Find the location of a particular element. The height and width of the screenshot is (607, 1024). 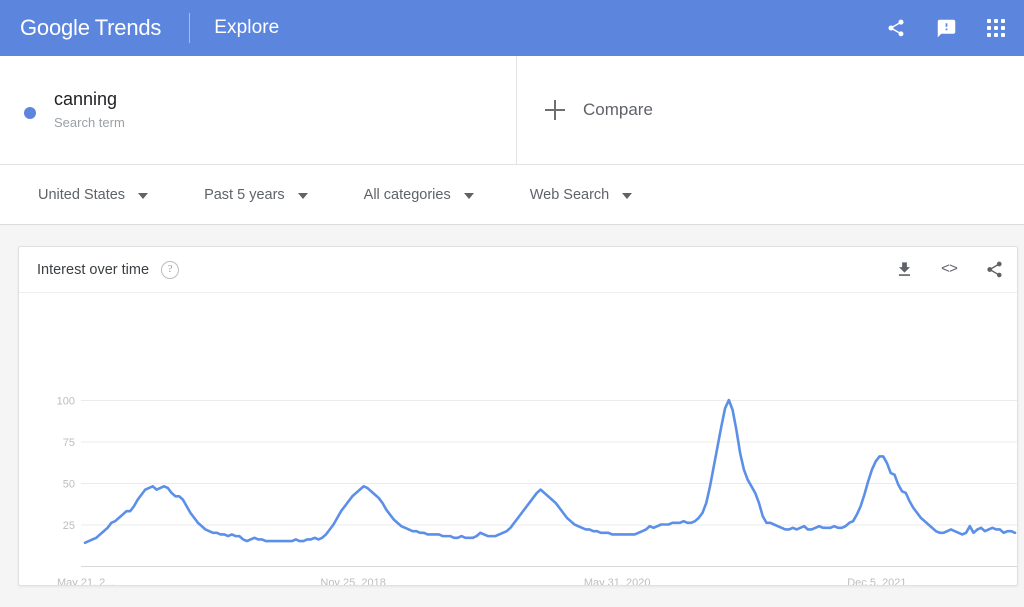

help-icon: ? is located at coordinates (170, 269).